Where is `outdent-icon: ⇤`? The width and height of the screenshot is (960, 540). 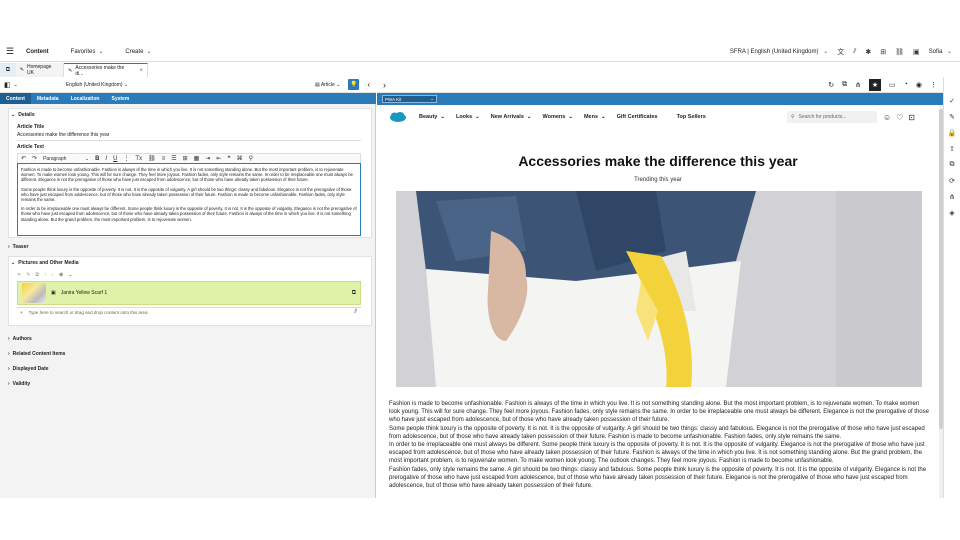 outdent-icon: ⇤ is located at coordinates (218, 158).